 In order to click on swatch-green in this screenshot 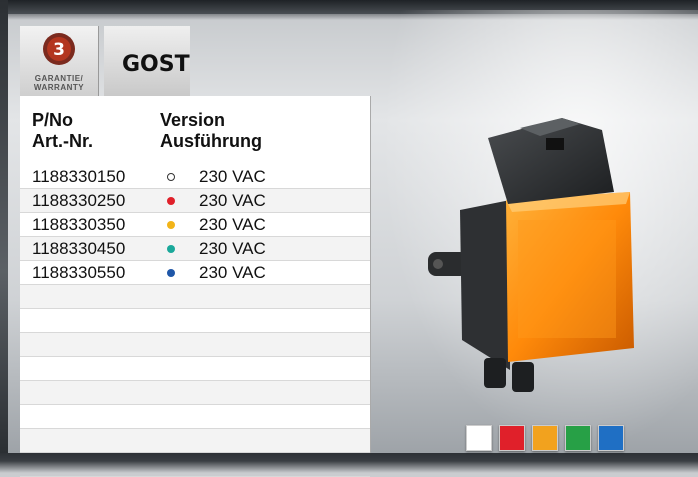, I will do `click(578, 438)`.